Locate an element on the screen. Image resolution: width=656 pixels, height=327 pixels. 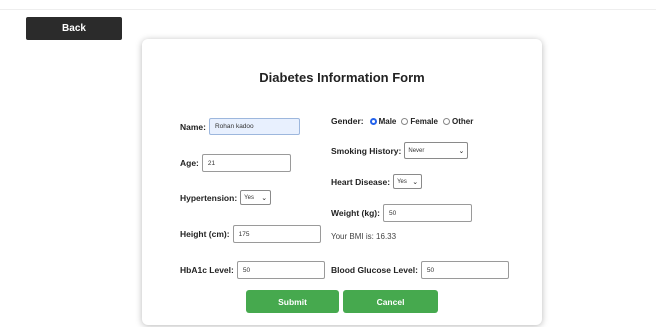
heart-disease-selected-value: Yes is located at coordinates (402, 181).